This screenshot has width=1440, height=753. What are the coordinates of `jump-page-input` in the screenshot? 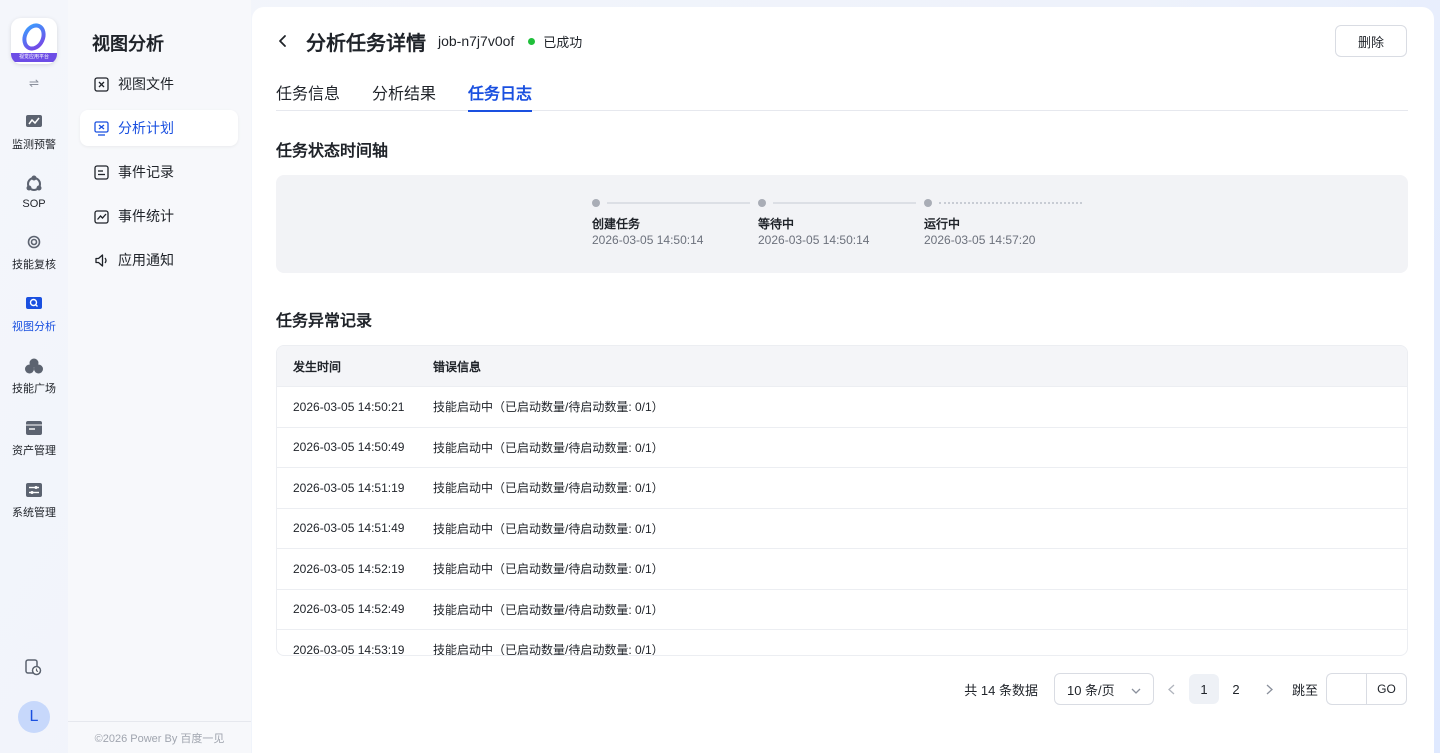 It's located at (1346, 689).